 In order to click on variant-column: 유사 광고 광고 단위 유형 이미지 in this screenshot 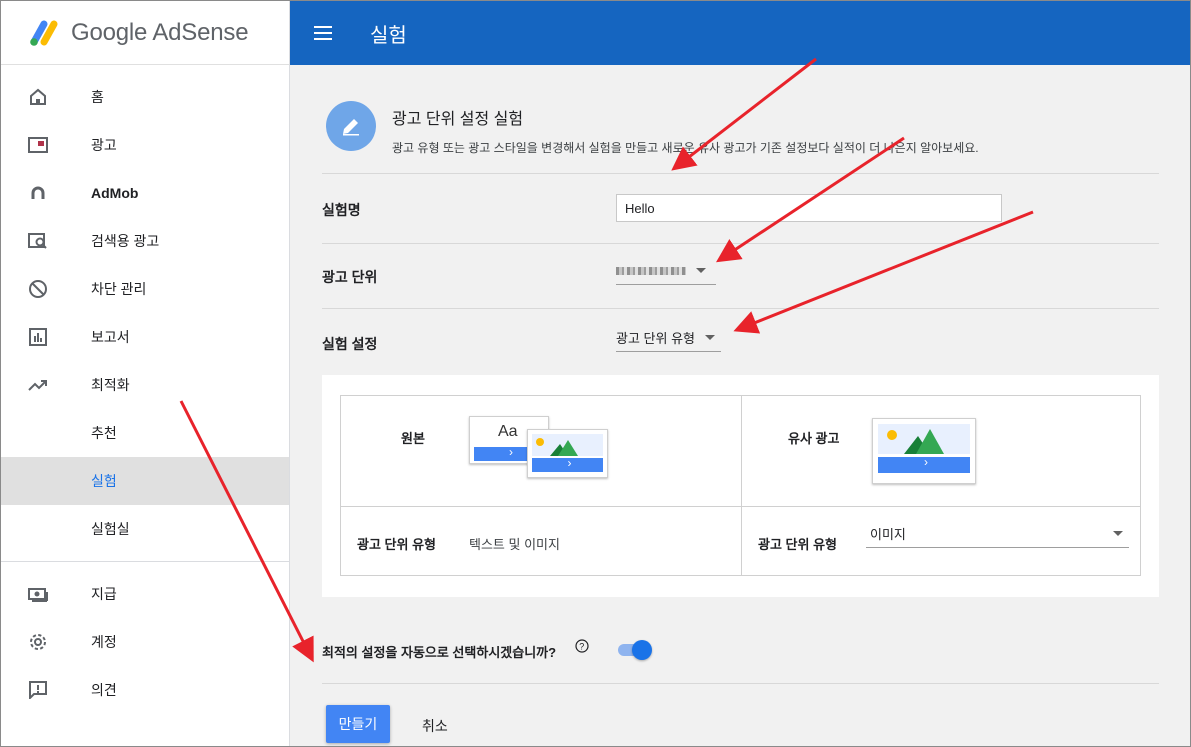, I will do `click(941, 485)`.